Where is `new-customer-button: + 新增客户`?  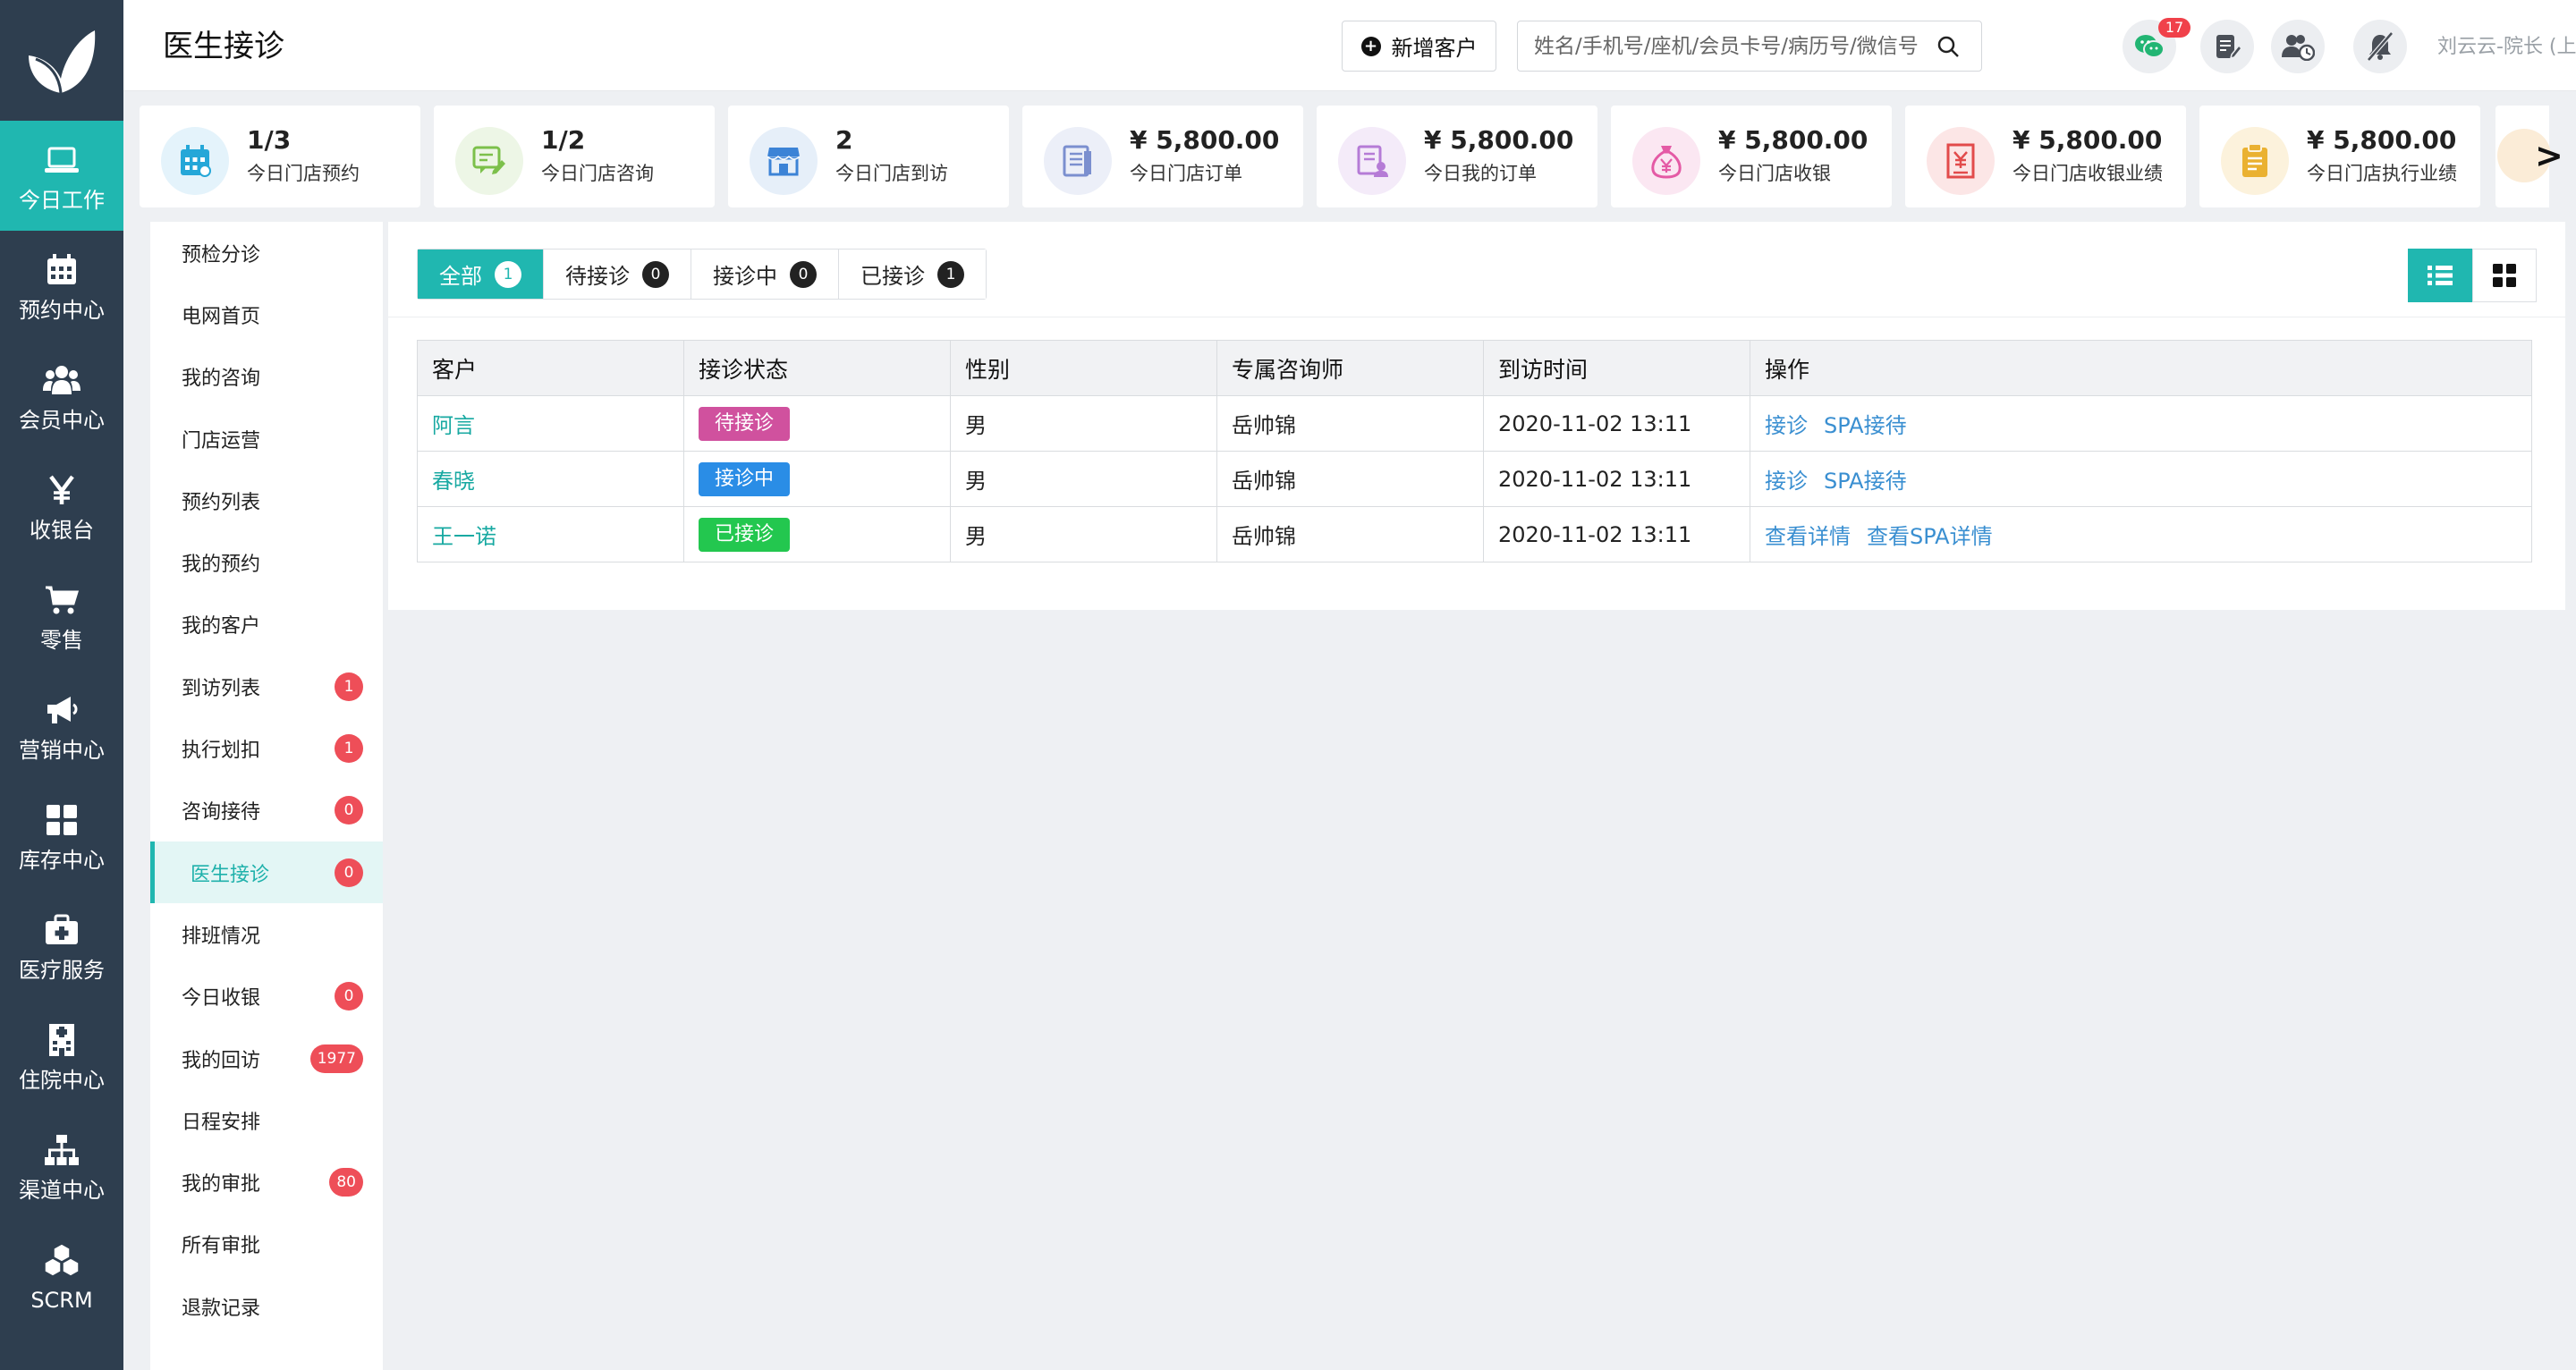 new-customer-button: + 新增客户 is located at coordinates (1419, 46).